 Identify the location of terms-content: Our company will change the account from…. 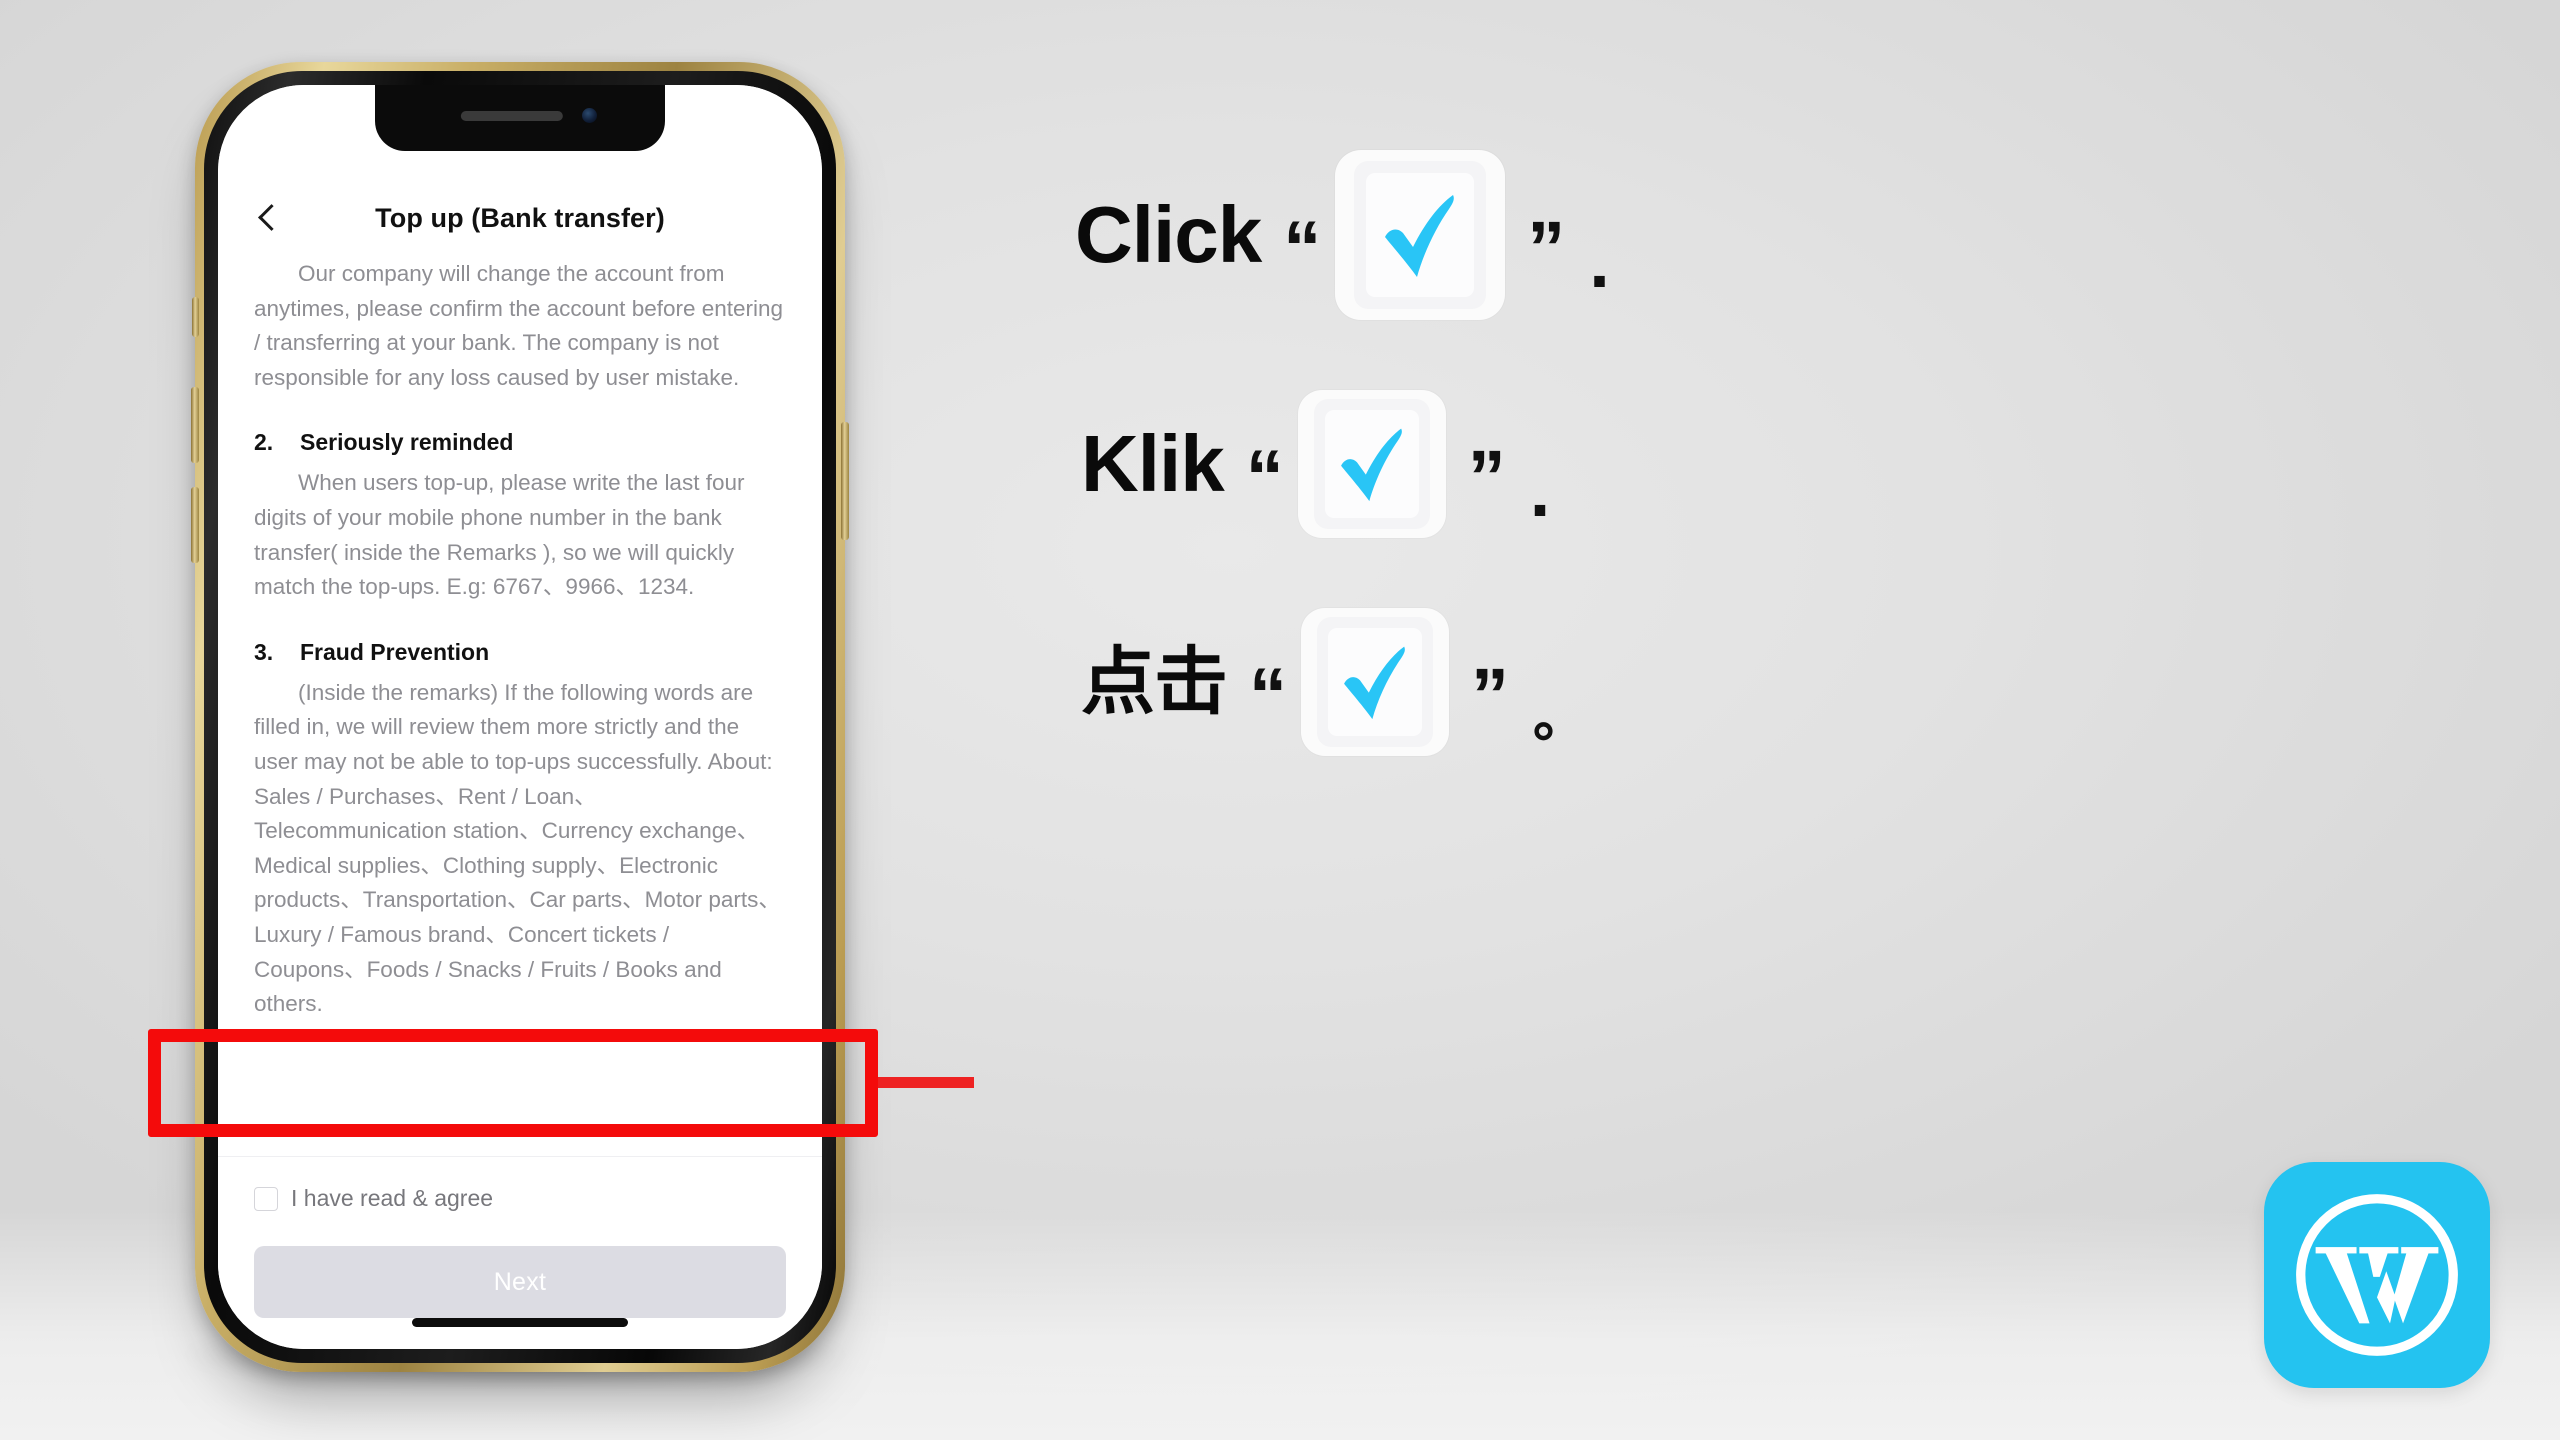
(520, 701).